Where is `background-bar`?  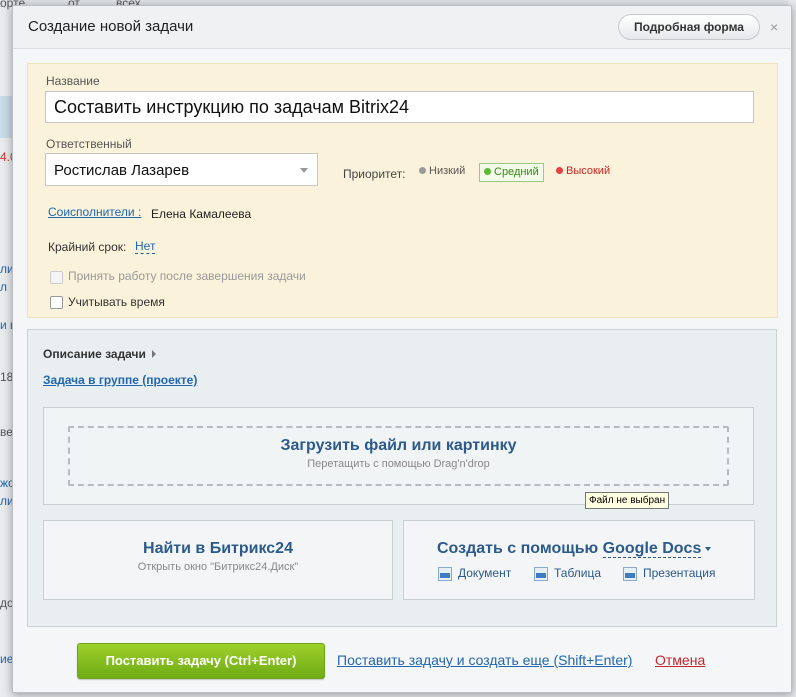
background-bar is located at coordinates (6, 117).